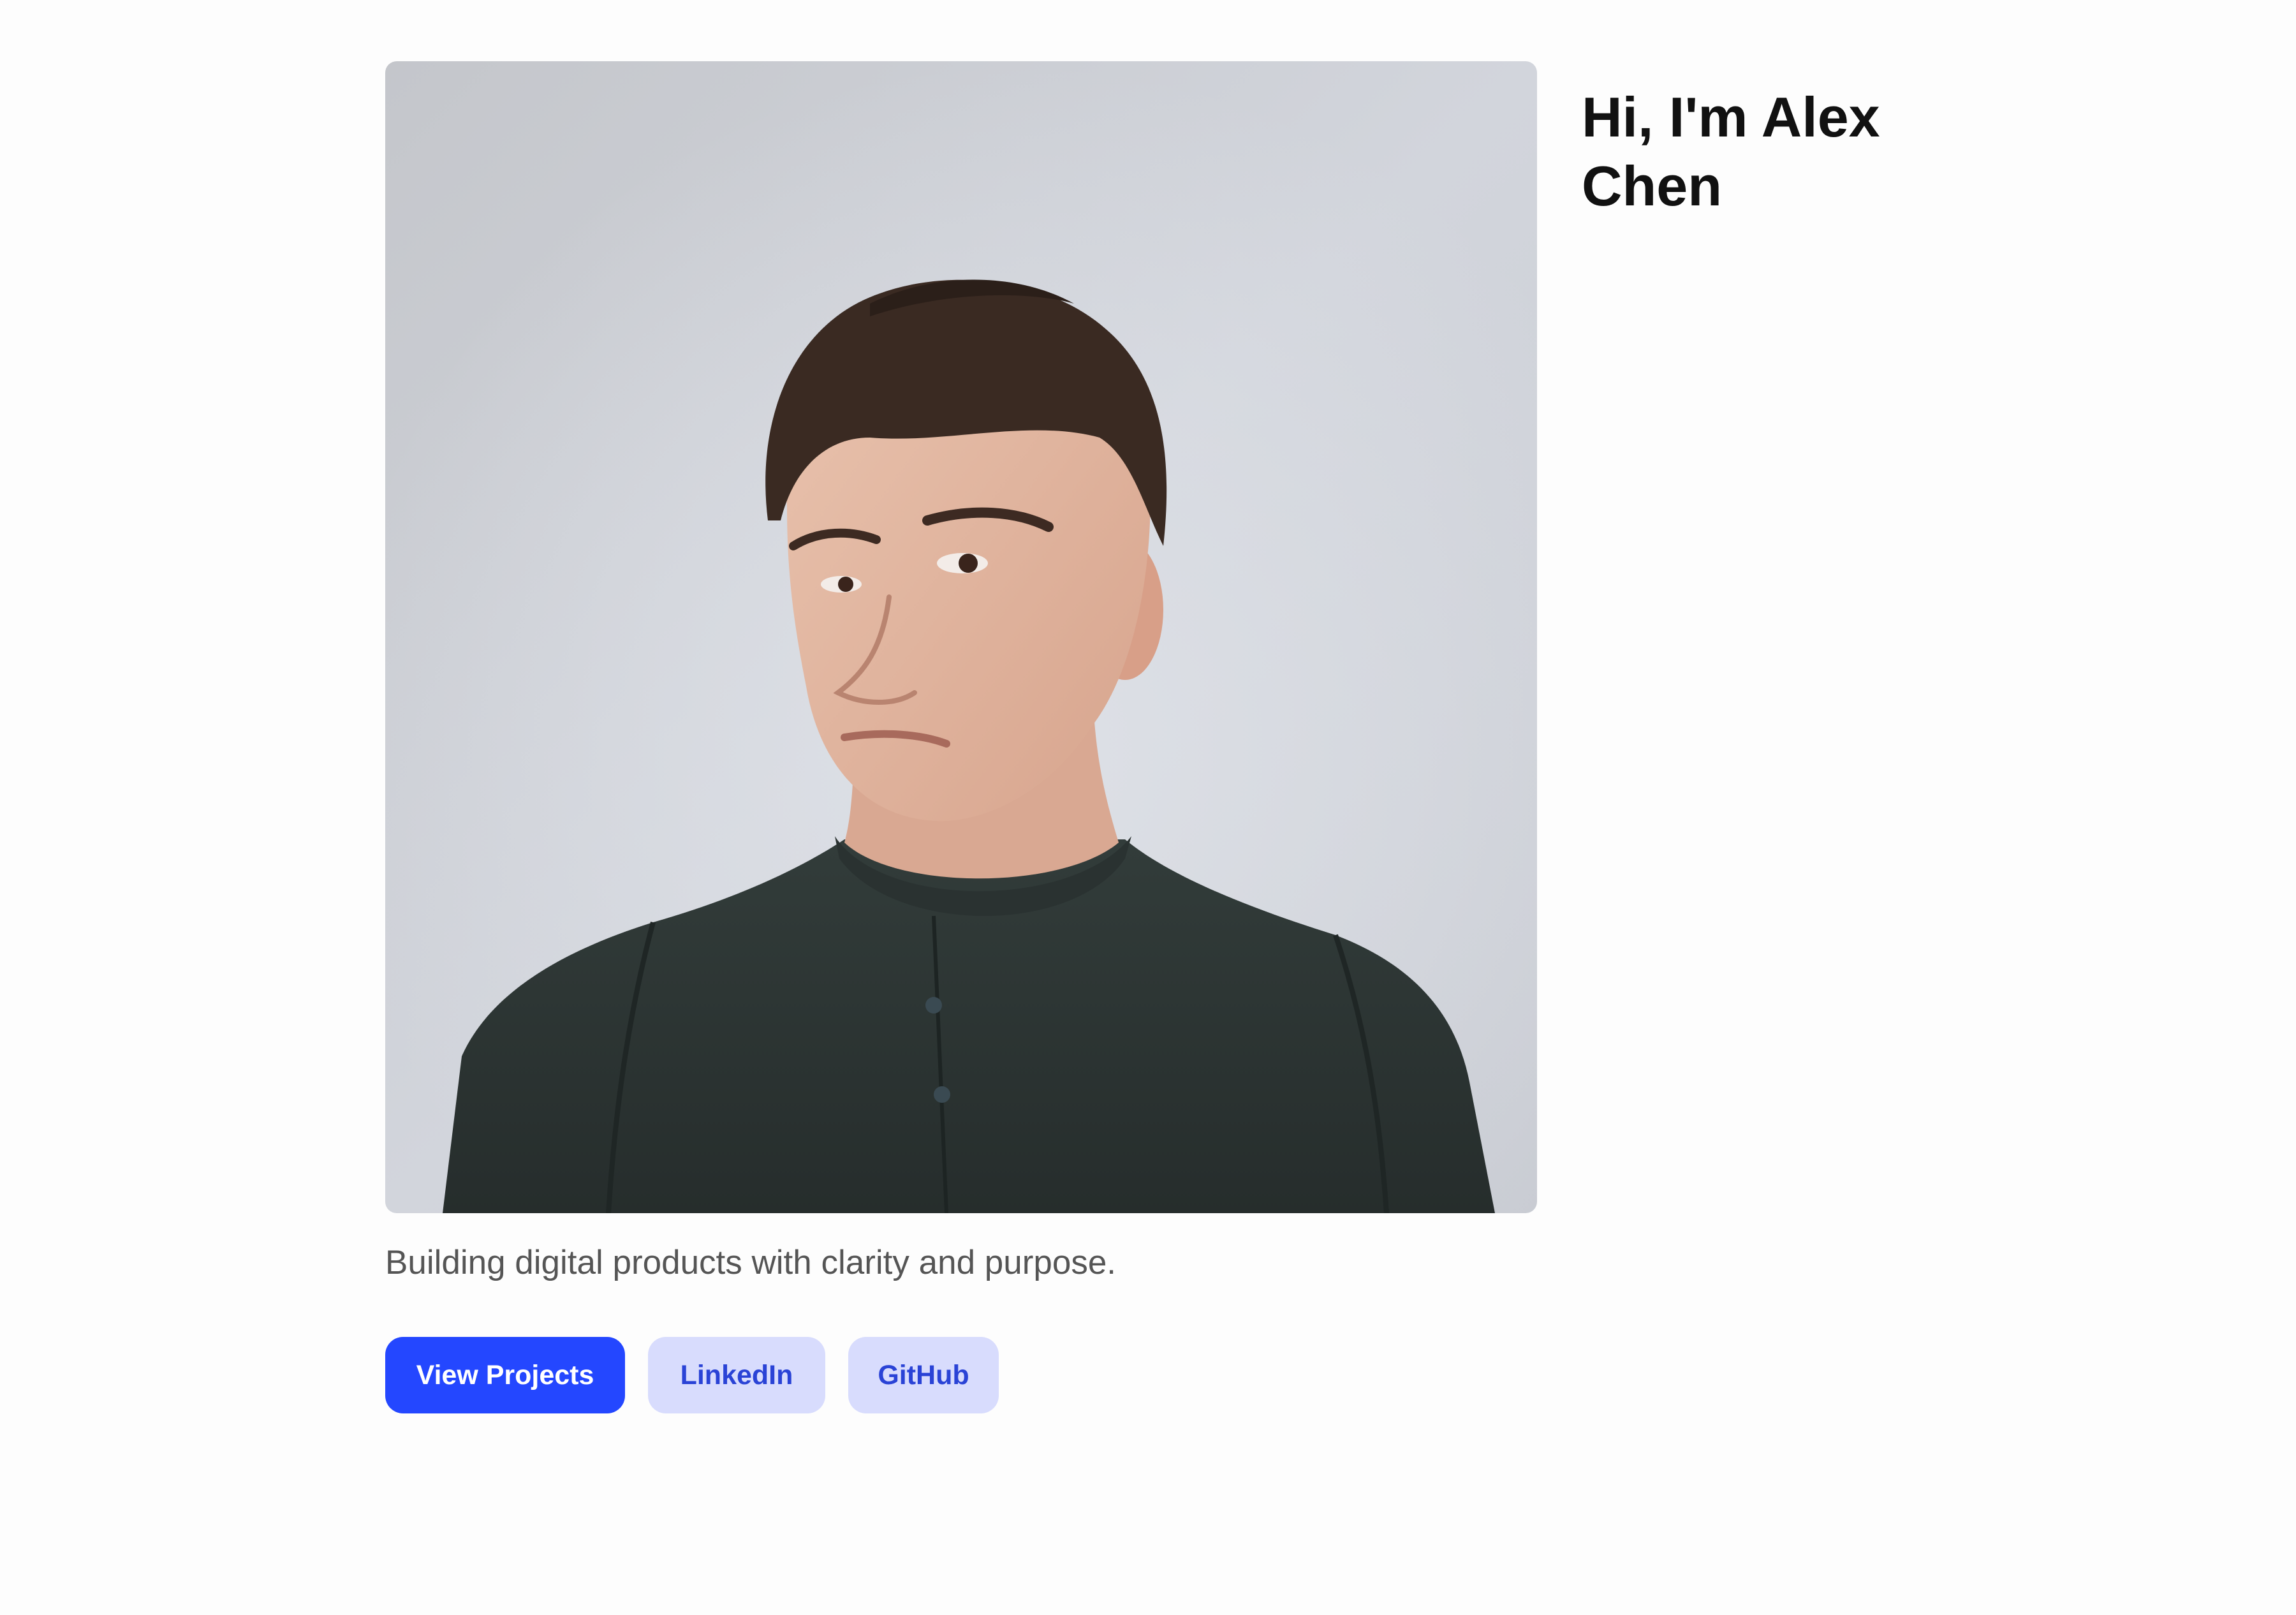 The height and width of the screenshot is (1615, 2296). What do you see at coordinates (505, 1375) in the screenshot?
I see `view-projects-button: View Projects` at bounding box center [505, 1375].